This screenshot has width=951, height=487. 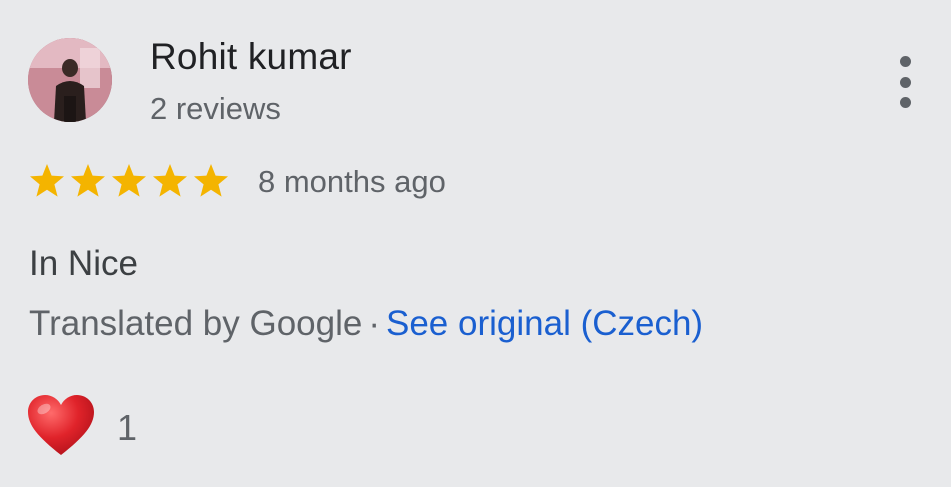 What do you see at coordinates (544, 323) in the screenshot?
I see `see-original-link: See original (Czech)` at bounding box center [544, 323].